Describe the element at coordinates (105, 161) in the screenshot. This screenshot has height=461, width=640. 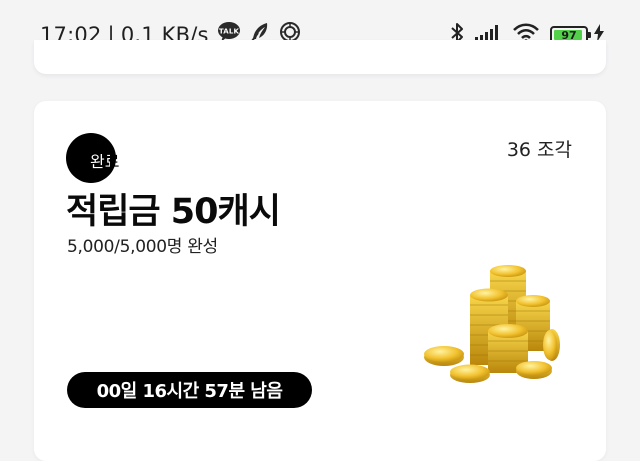
I see `status-badge-label: 완료` at that location.